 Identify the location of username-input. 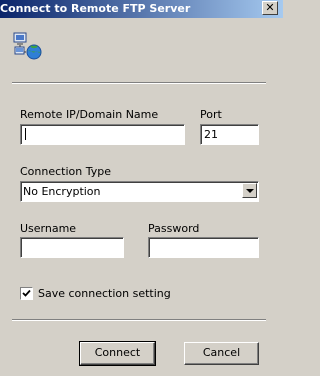
(72, 247).